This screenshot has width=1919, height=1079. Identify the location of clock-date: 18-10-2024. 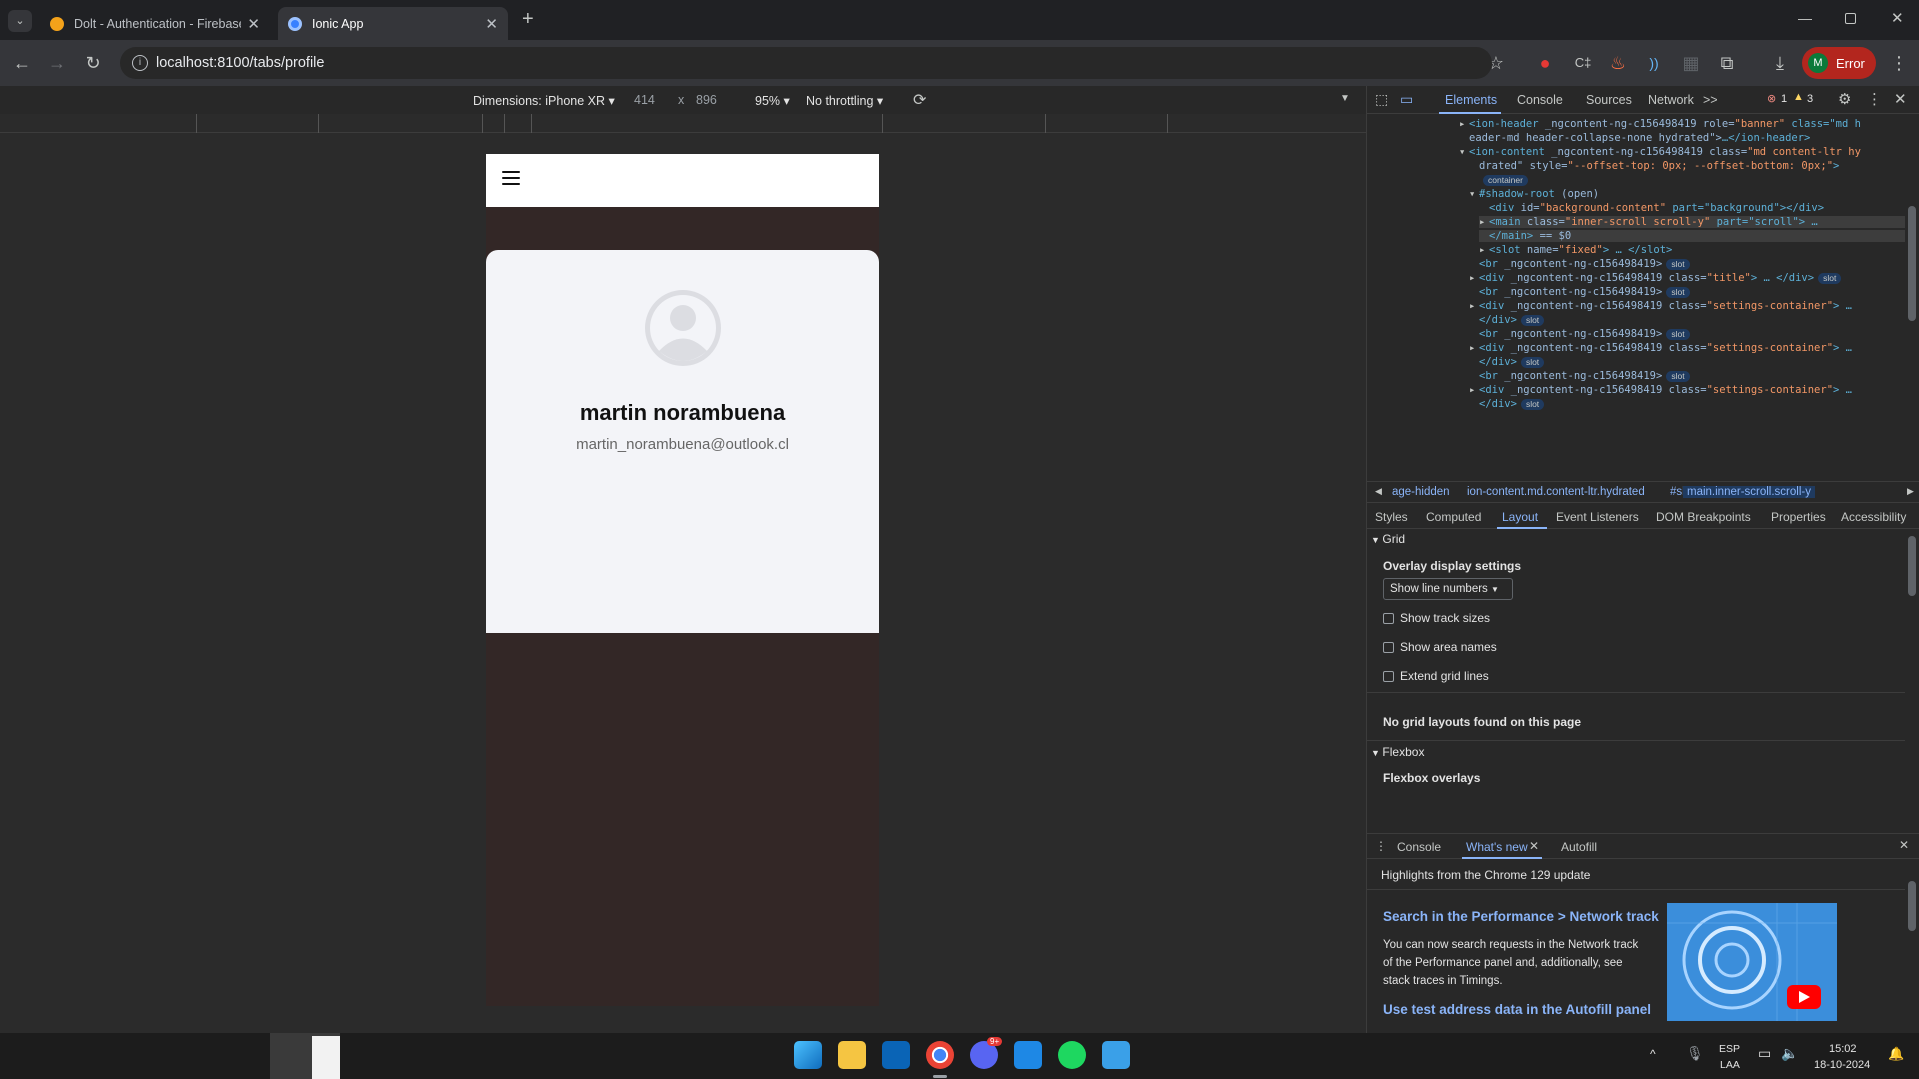
(1842, 1065).